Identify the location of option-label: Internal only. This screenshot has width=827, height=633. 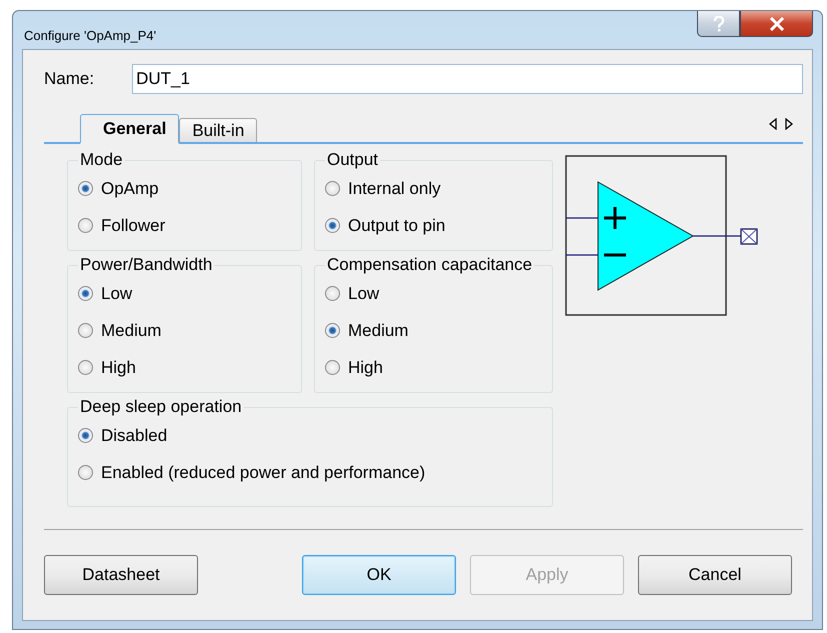
(394, 188).